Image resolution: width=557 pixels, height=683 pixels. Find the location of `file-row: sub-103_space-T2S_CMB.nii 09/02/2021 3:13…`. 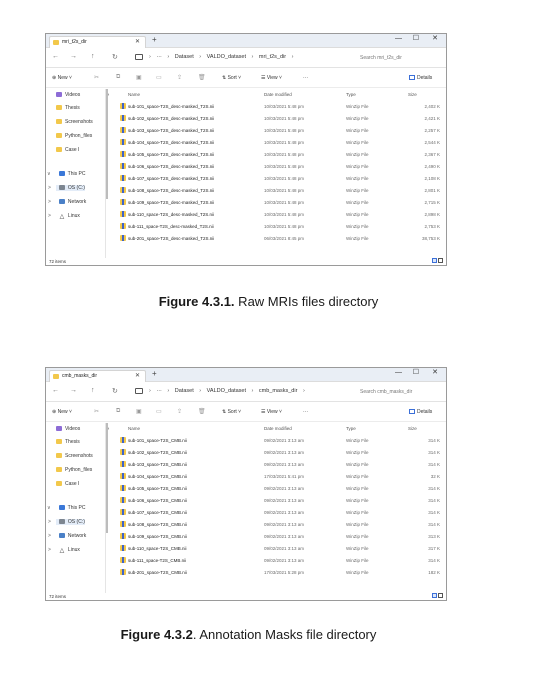

file-row: sub-103_space-T2S_CMB.nii 09/02/2021 3:13… is located at coordinates (282, 465).